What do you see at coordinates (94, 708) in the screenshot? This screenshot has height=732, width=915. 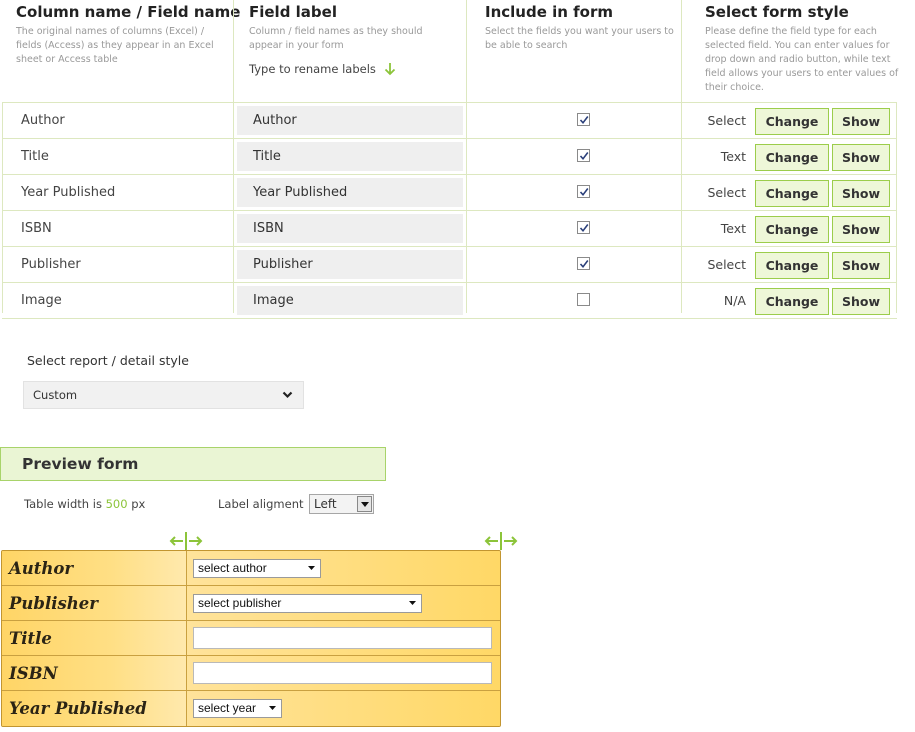 I see `preview-field-label: Year Published` at bounding box center [94, 708].